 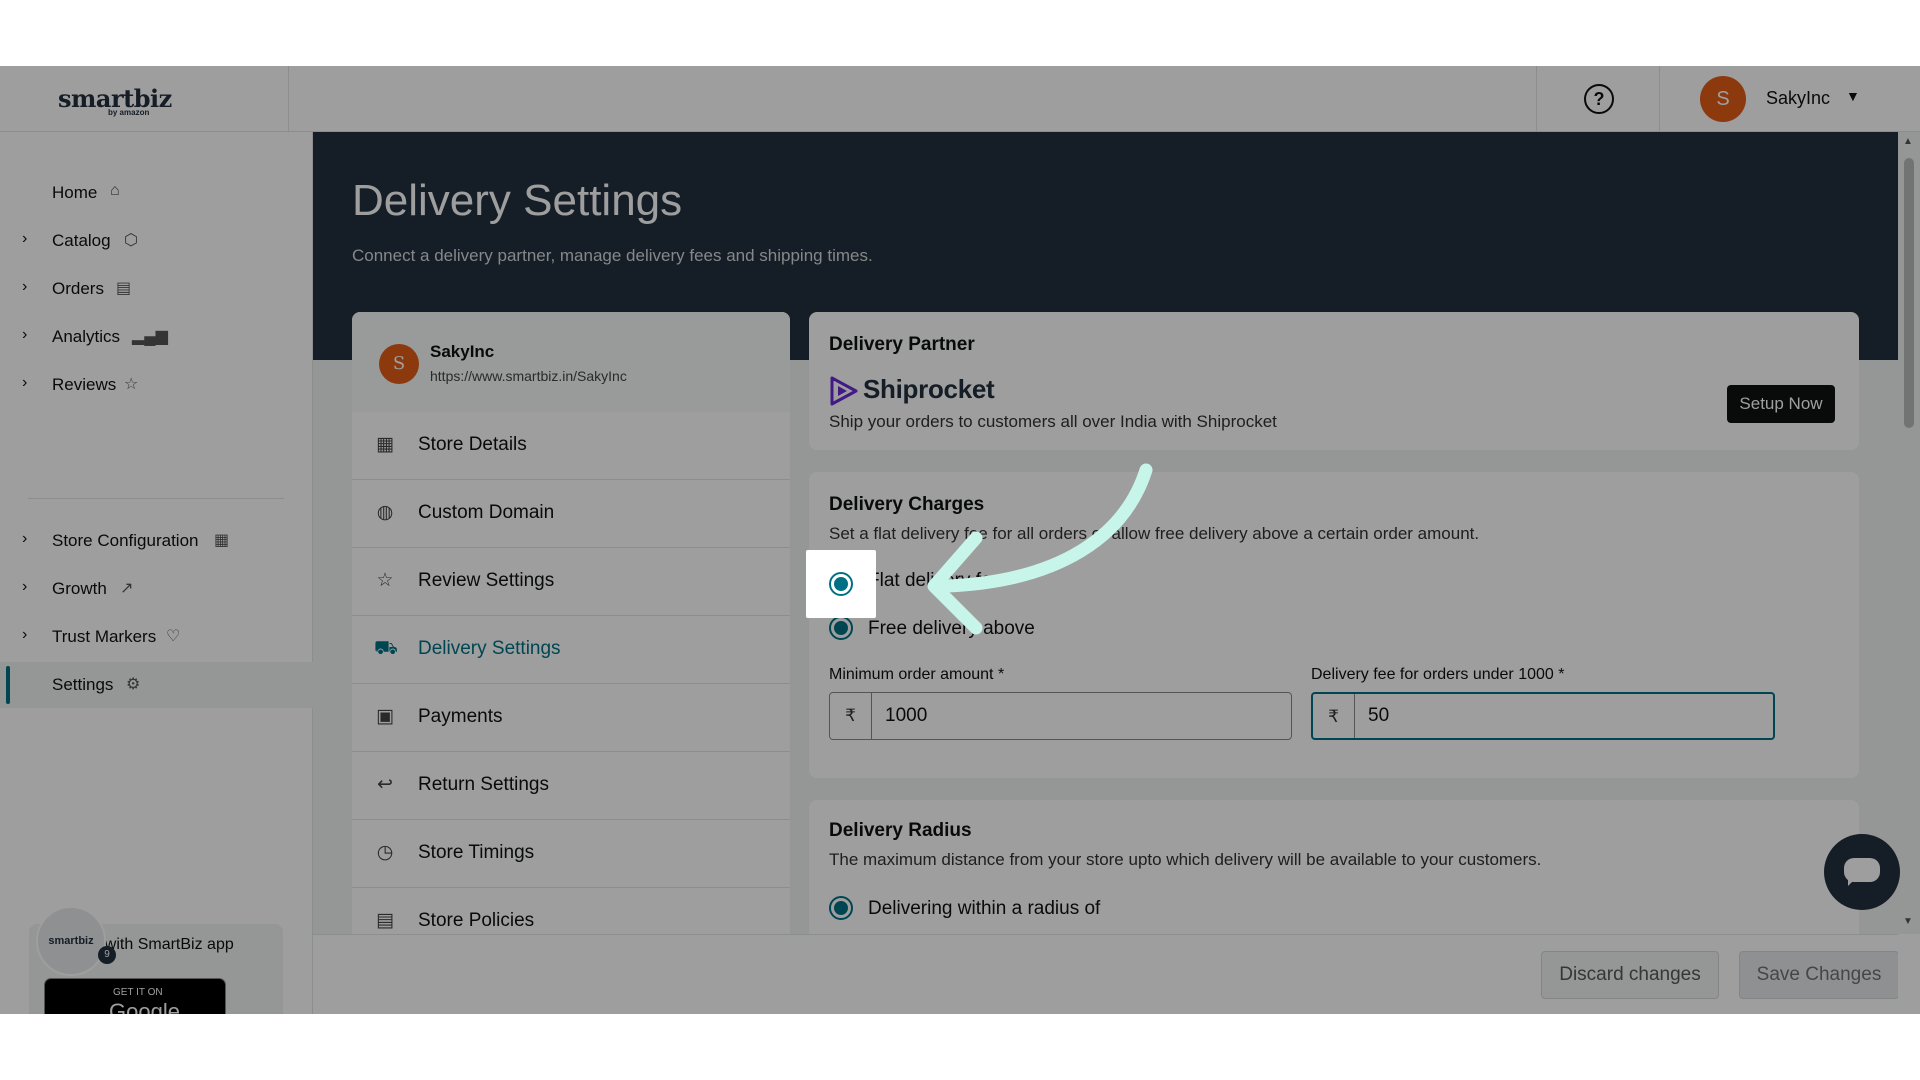 What do you see at coordinates (489, 648) in the screenshot?
I see `menu-item-label: Delivery Settings` at bounding box center [489, 648].